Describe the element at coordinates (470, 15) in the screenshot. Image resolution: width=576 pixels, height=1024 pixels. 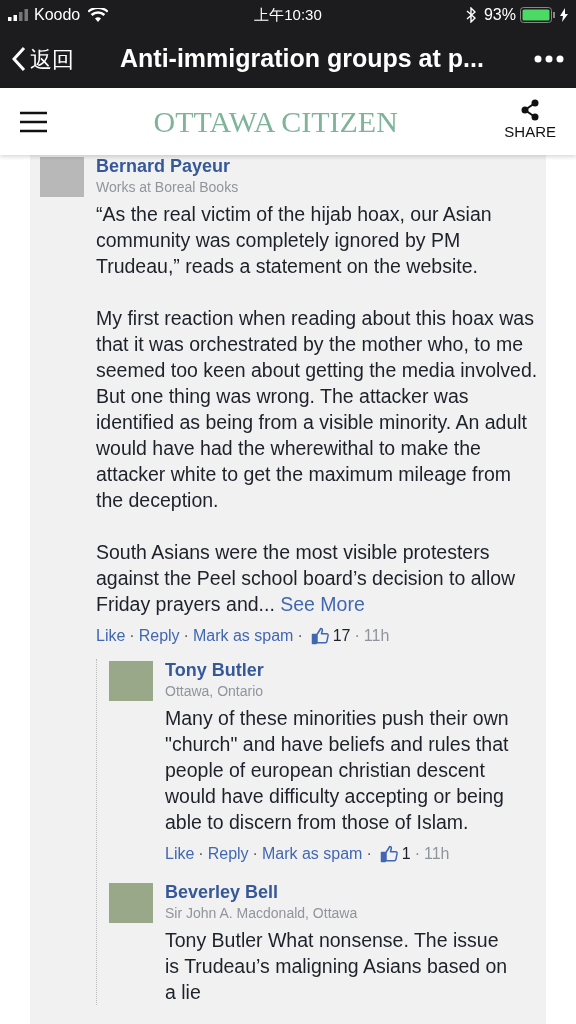
I see `bluetooth-icon` at that location.